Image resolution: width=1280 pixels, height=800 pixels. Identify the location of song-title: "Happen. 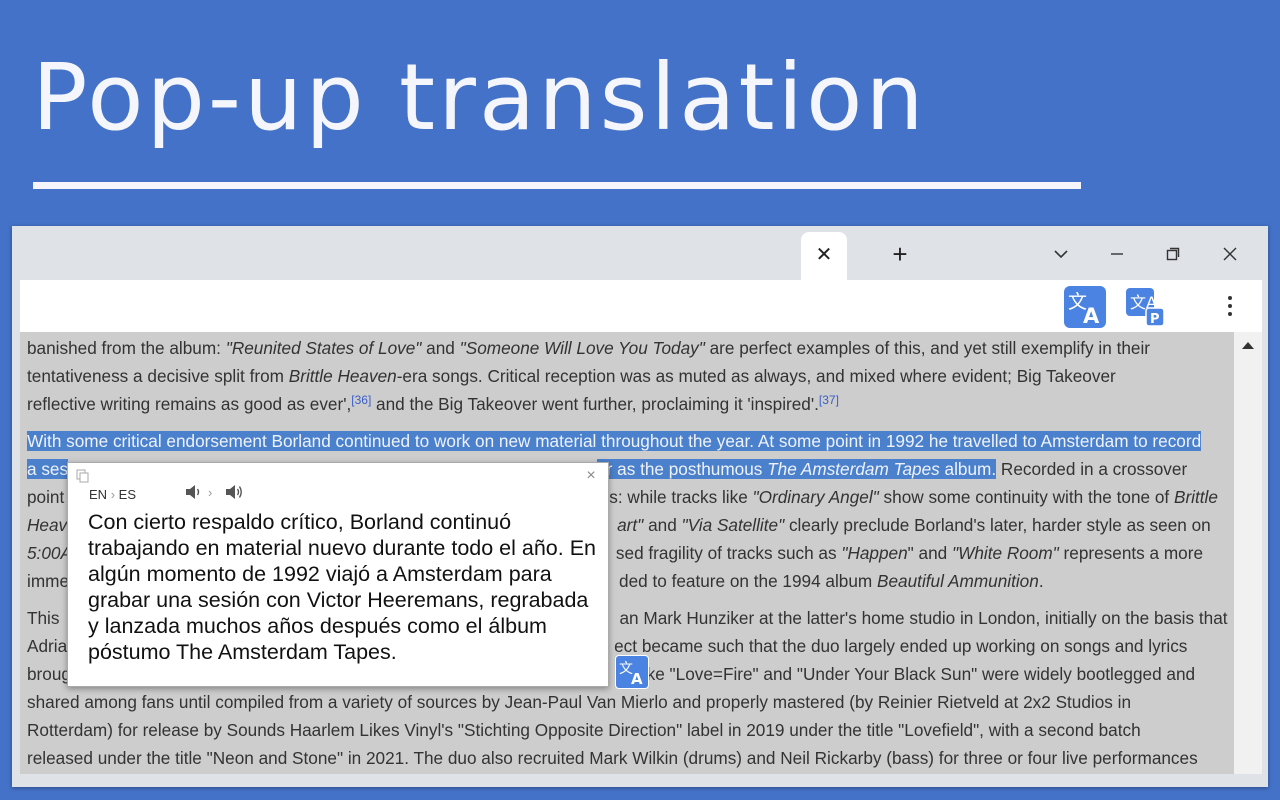
(874, 553).